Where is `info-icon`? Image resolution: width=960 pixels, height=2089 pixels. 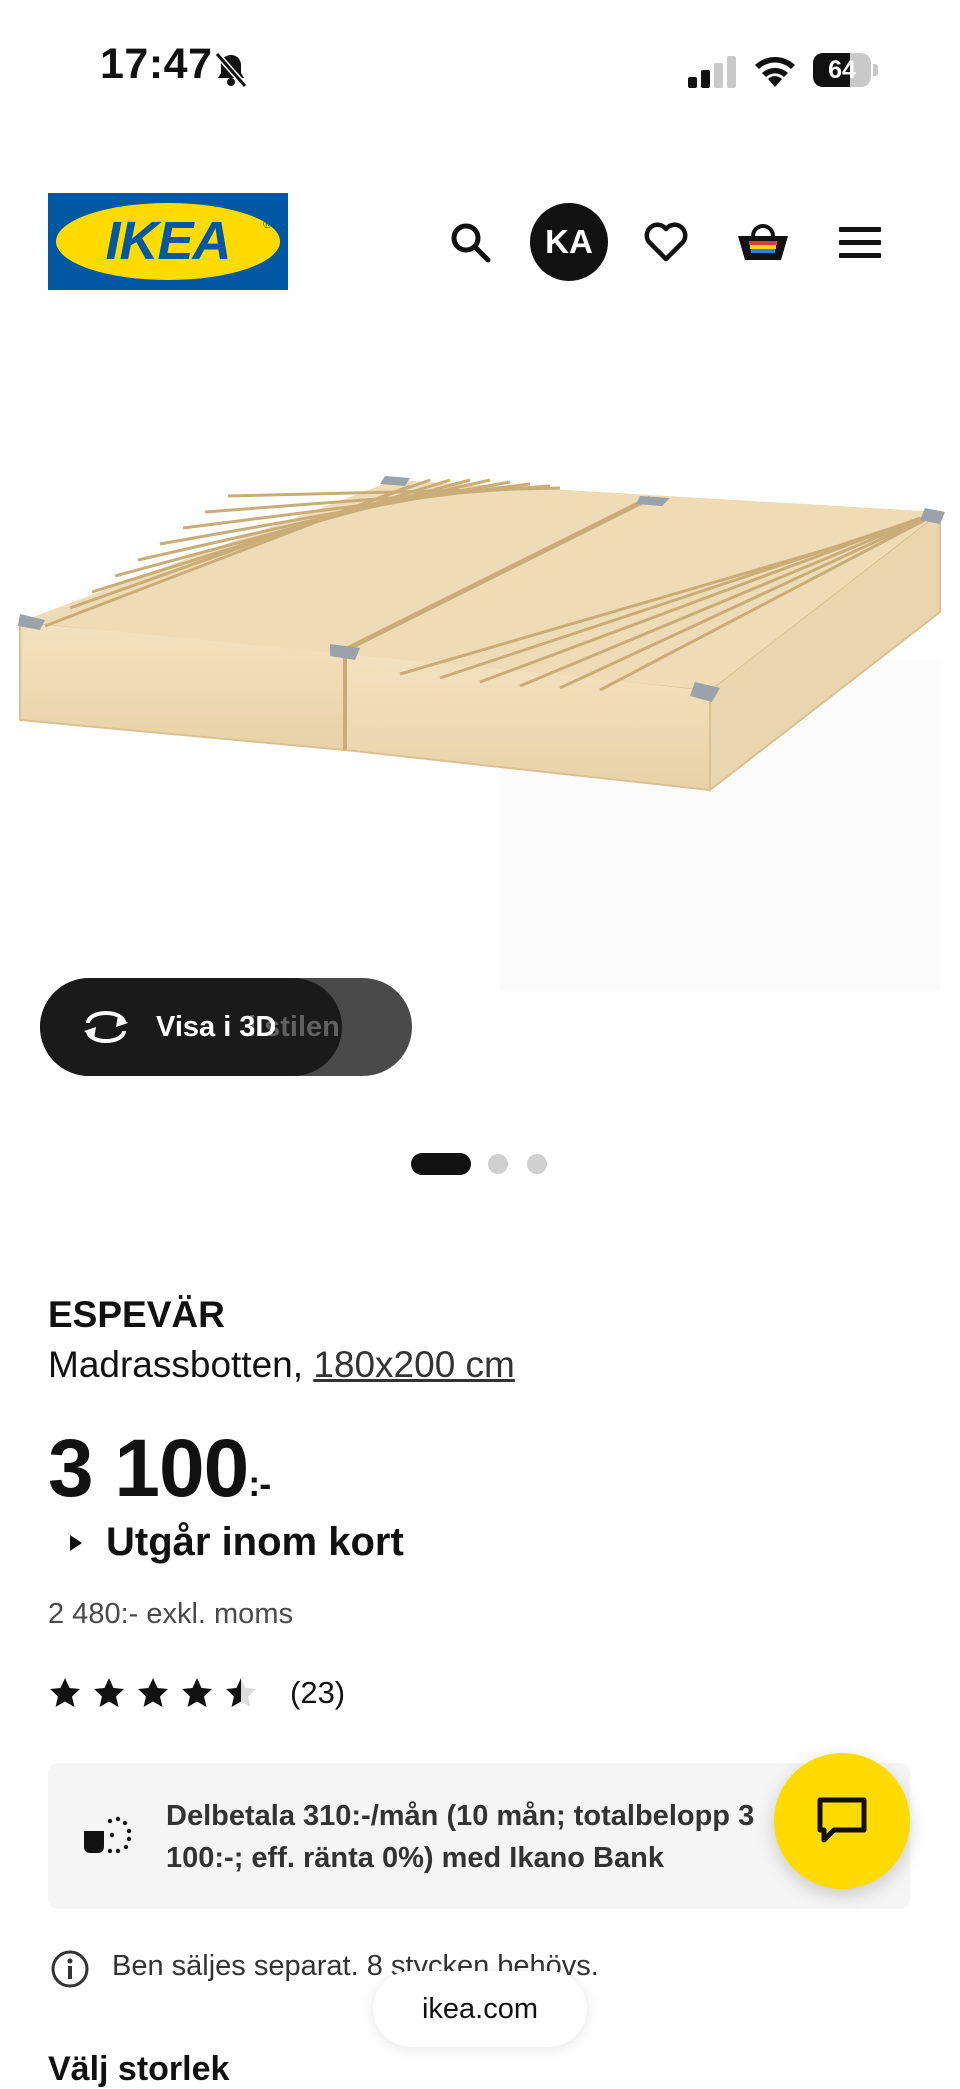
info-icon is located at coordinates (70, 1969).